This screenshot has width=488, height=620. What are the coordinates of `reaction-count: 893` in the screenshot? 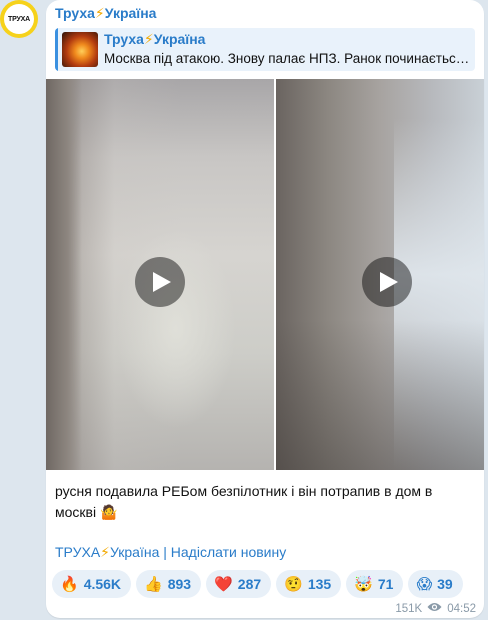 It's located at (179, 584).